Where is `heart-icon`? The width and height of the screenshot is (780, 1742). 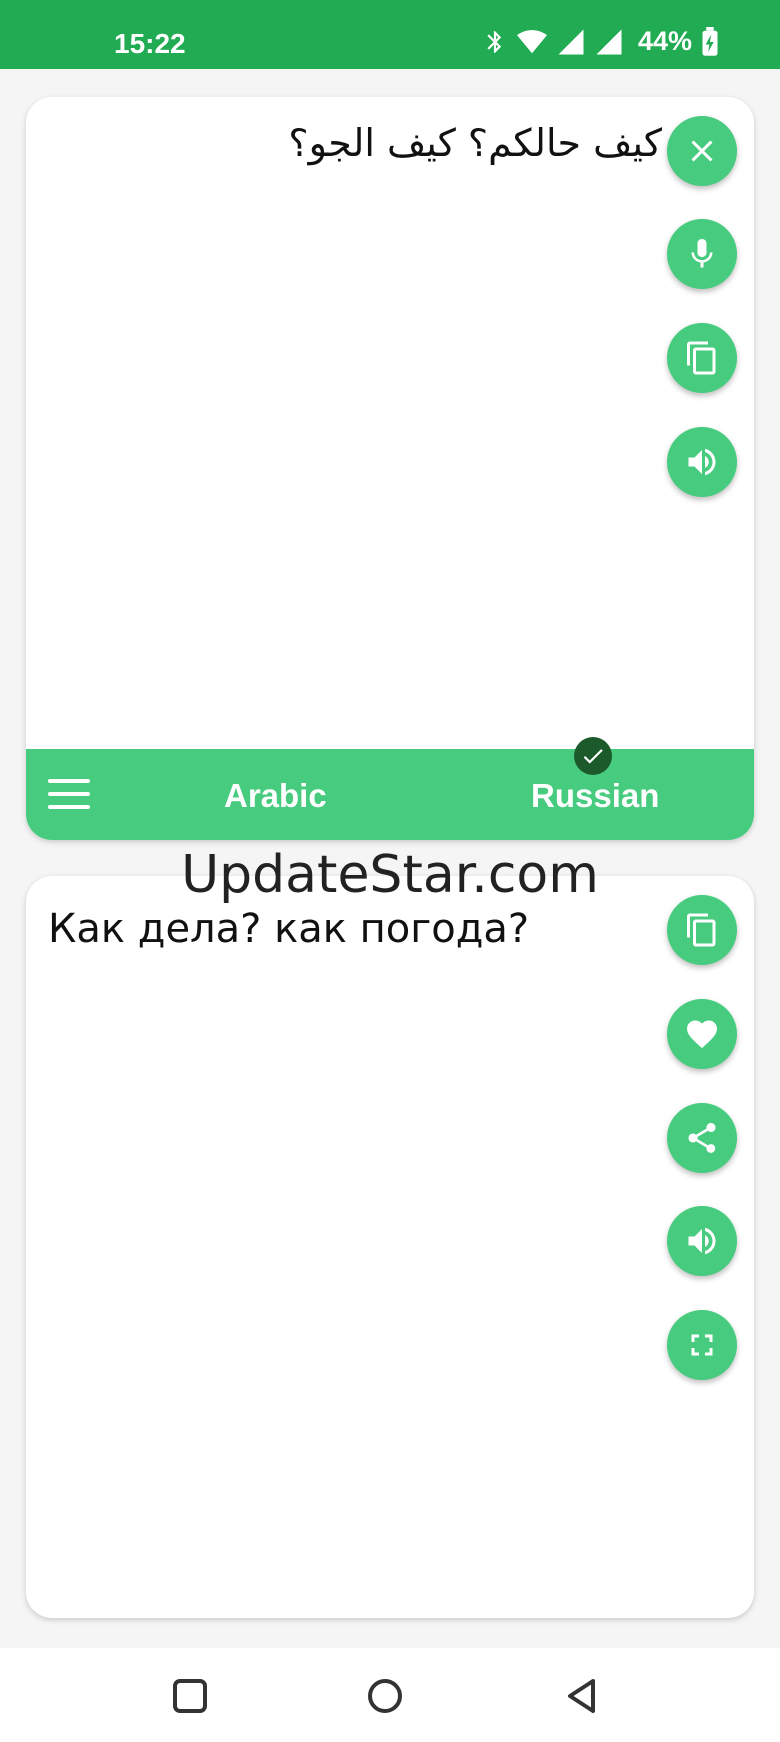
heart-icon is located at coordinates (702, 1034).